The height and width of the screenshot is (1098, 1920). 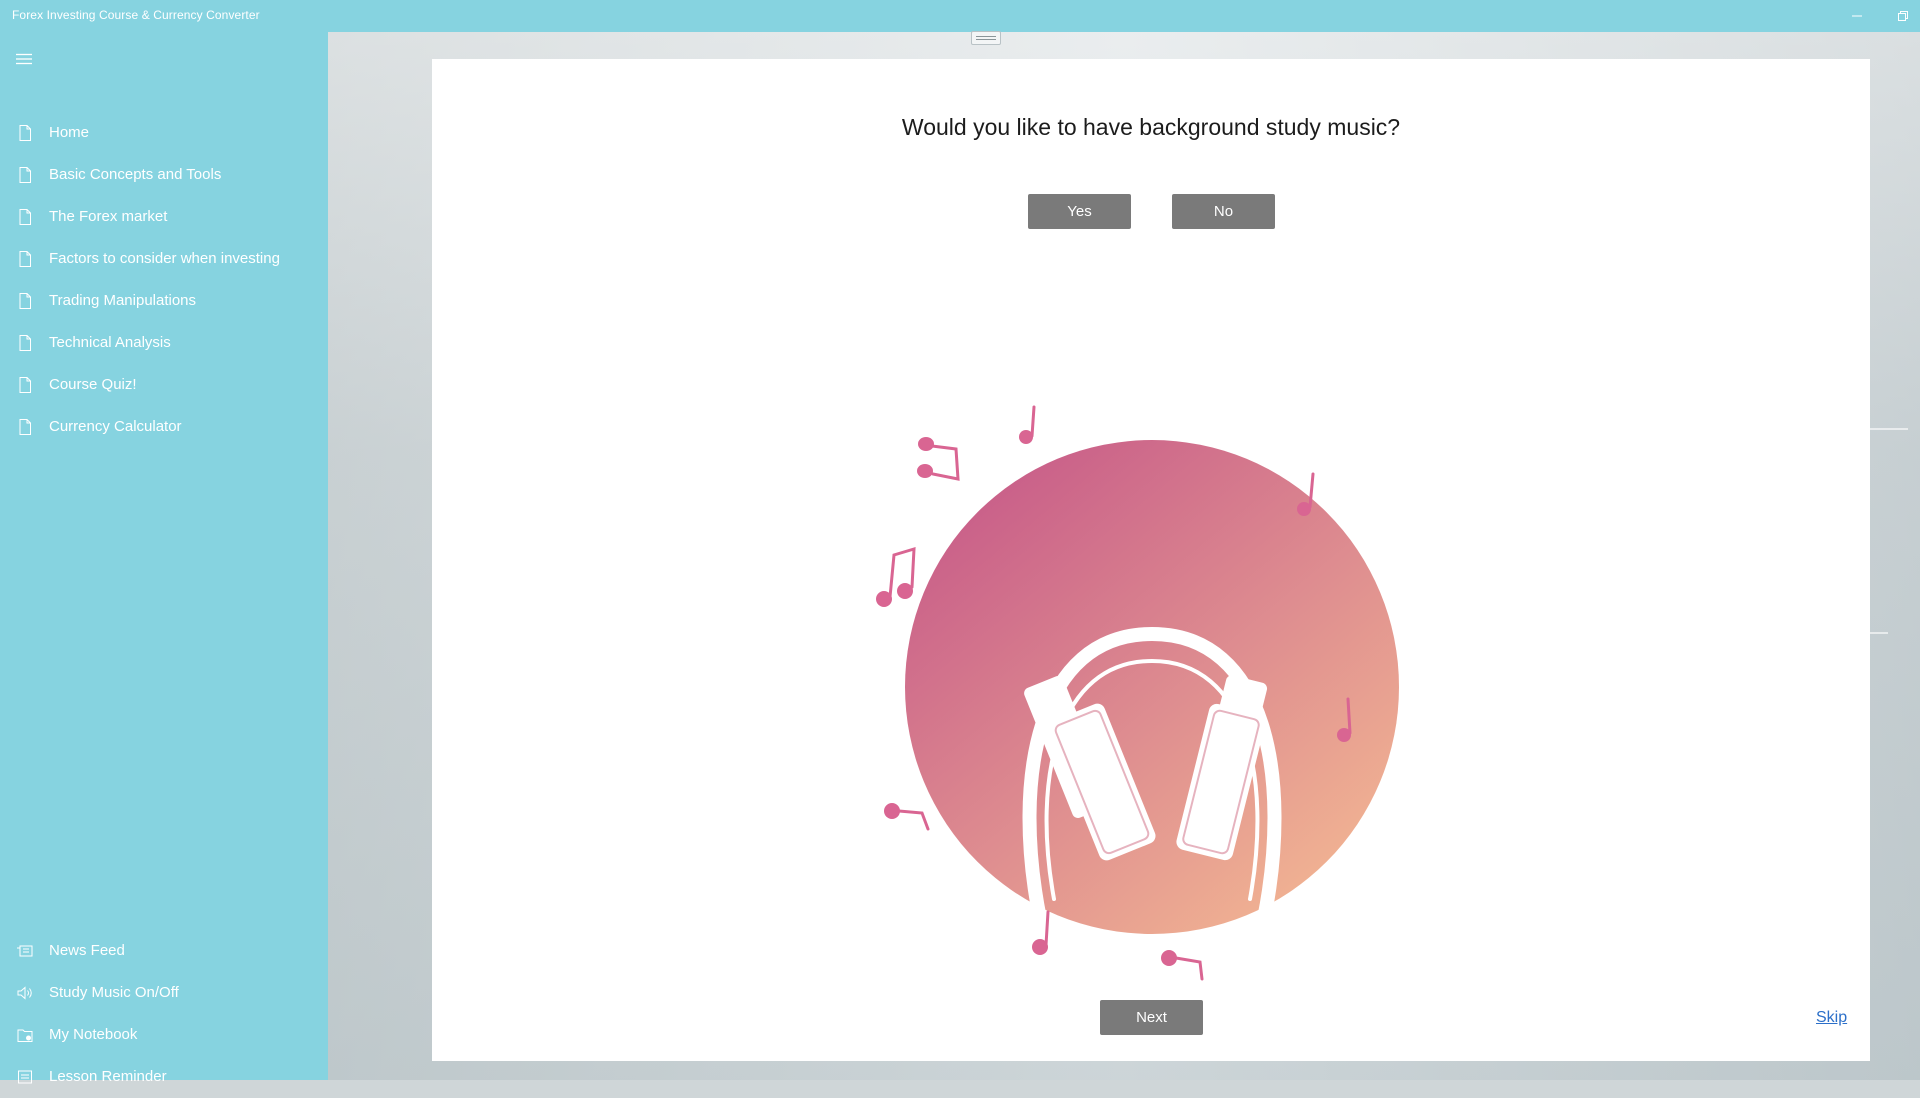 I want to click on sidebar-item-label: Currency Calculator, so click(x=115, y=426).